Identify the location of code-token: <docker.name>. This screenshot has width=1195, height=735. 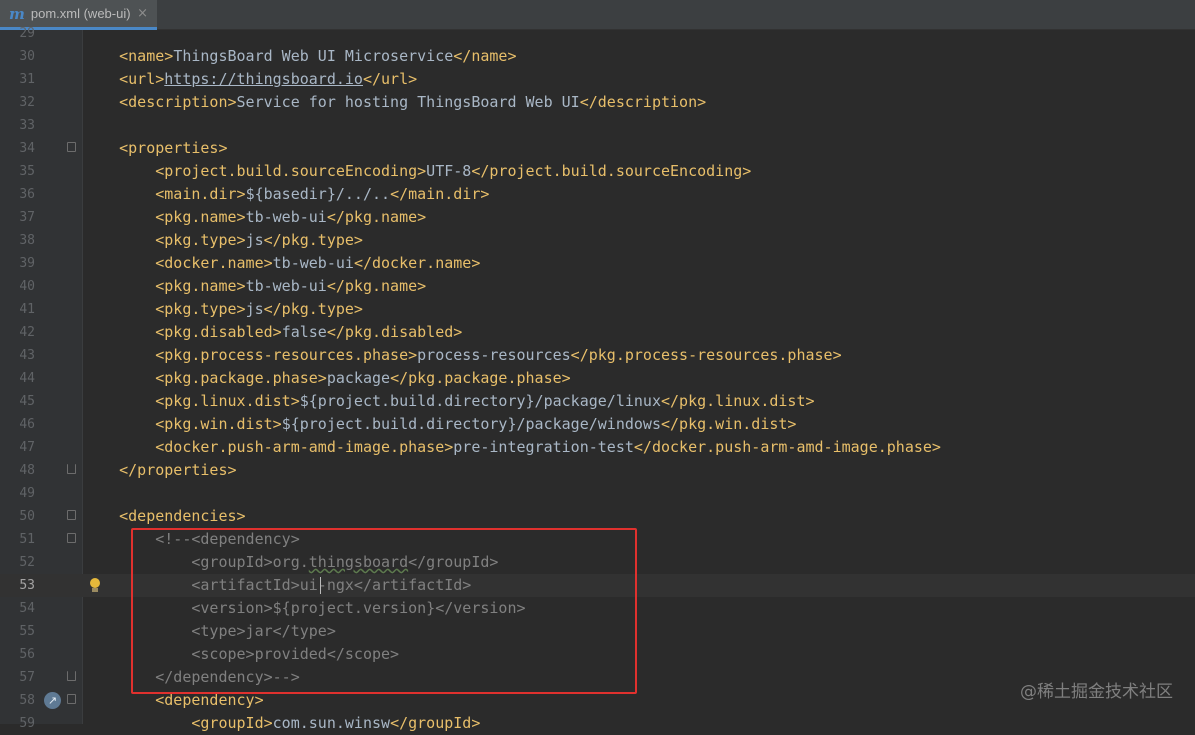
(178, 263).